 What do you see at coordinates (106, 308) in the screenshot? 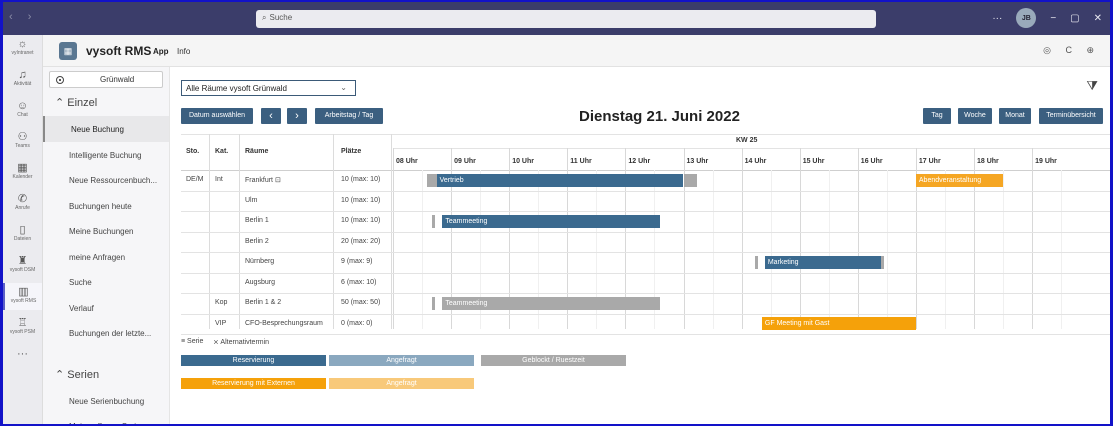
I see `sidebar-item: Verlauf` at bounding box center [106, 308].